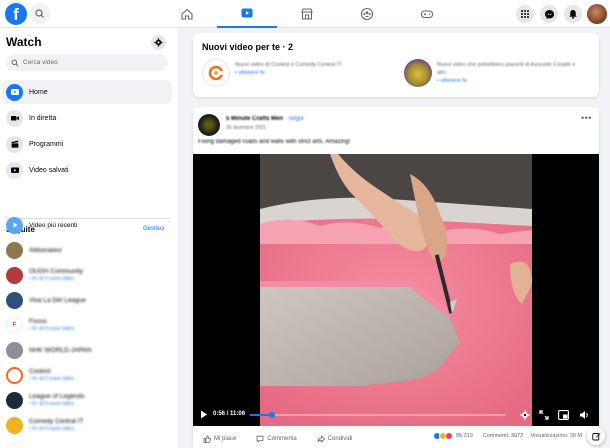 The width and height of the screenshot is (610, 448). I want to click on following-item: NHK WORLD-JAPAN, so click(89, 350).